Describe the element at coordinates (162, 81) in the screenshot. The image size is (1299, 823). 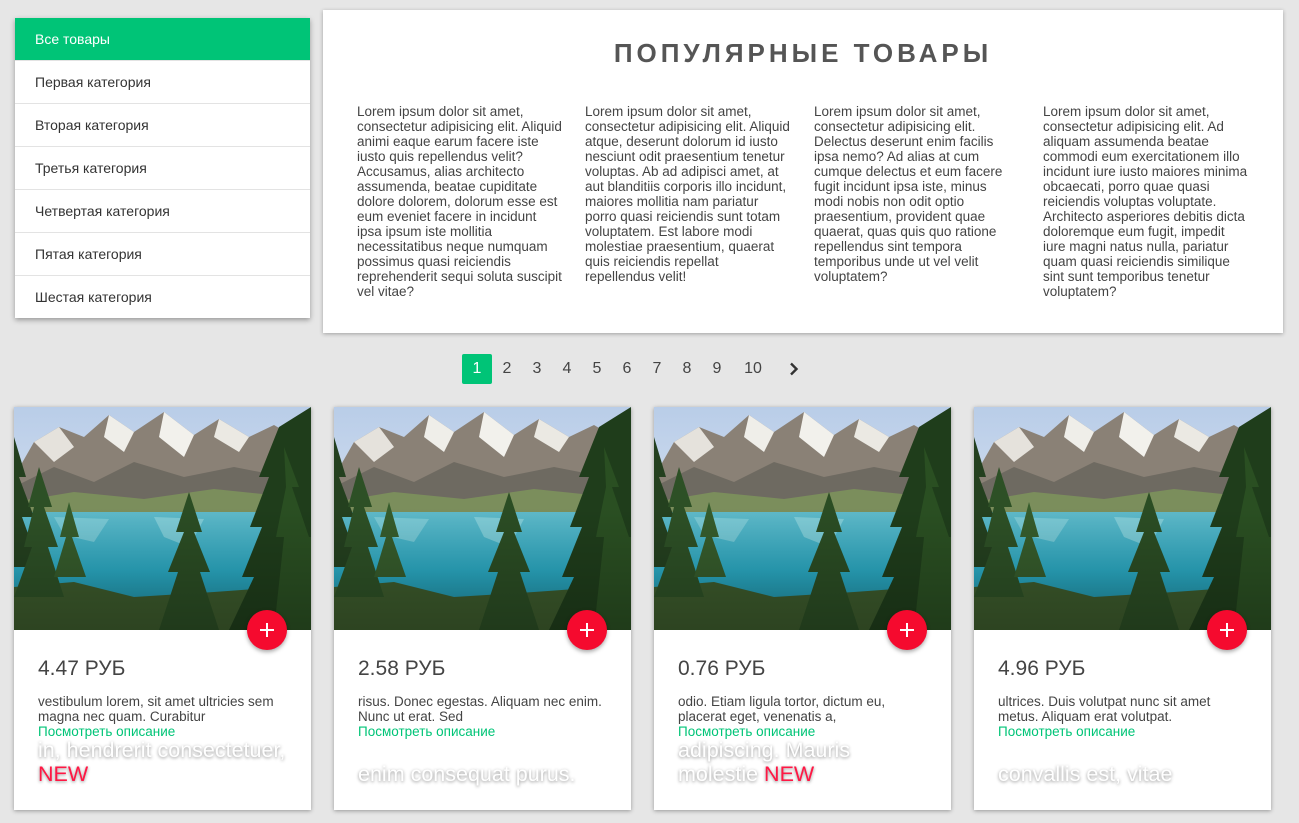
I see `sidebar-item-first: Первая категория` at that location.